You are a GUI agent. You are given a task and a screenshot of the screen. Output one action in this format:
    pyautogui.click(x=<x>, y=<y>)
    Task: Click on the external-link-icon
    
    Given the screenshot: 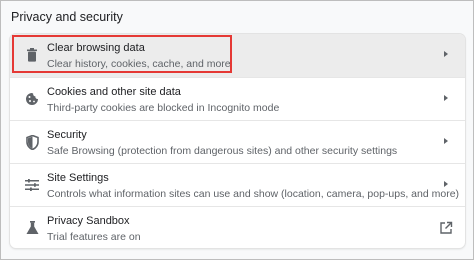 What is the action you would take?
    pyautogui.click(x=446, y=228)
    